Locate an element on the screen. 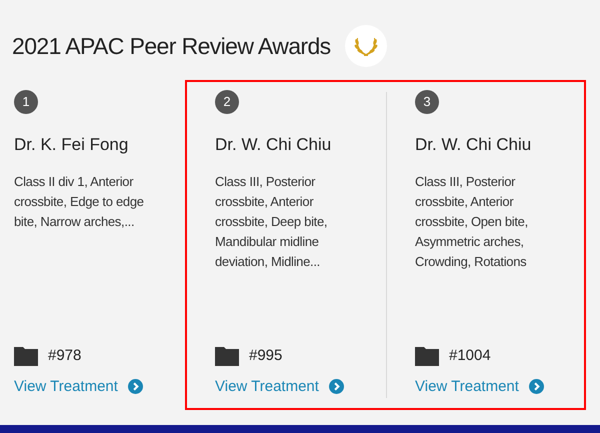 The height and width of the screenshot is (433, 600). rank-badge: 2 is located at coordinates (227, 102).